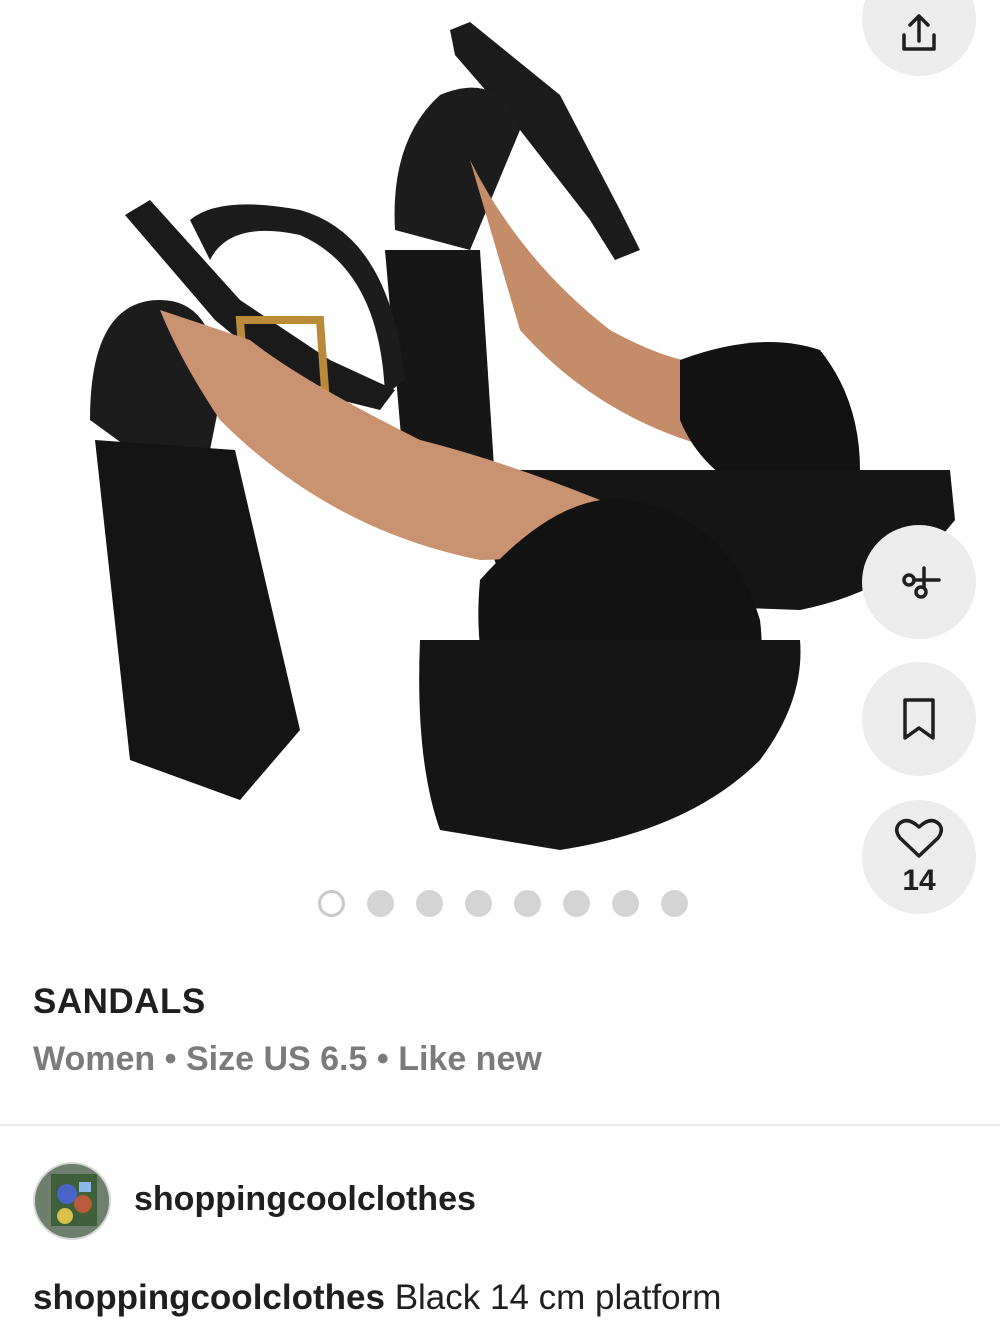 The width and height of the screenshot is (1000, 1333). What do you see at coordinates (919, 32) in the screenshot?
I see `share-icon` at bounding box center [919, 32].